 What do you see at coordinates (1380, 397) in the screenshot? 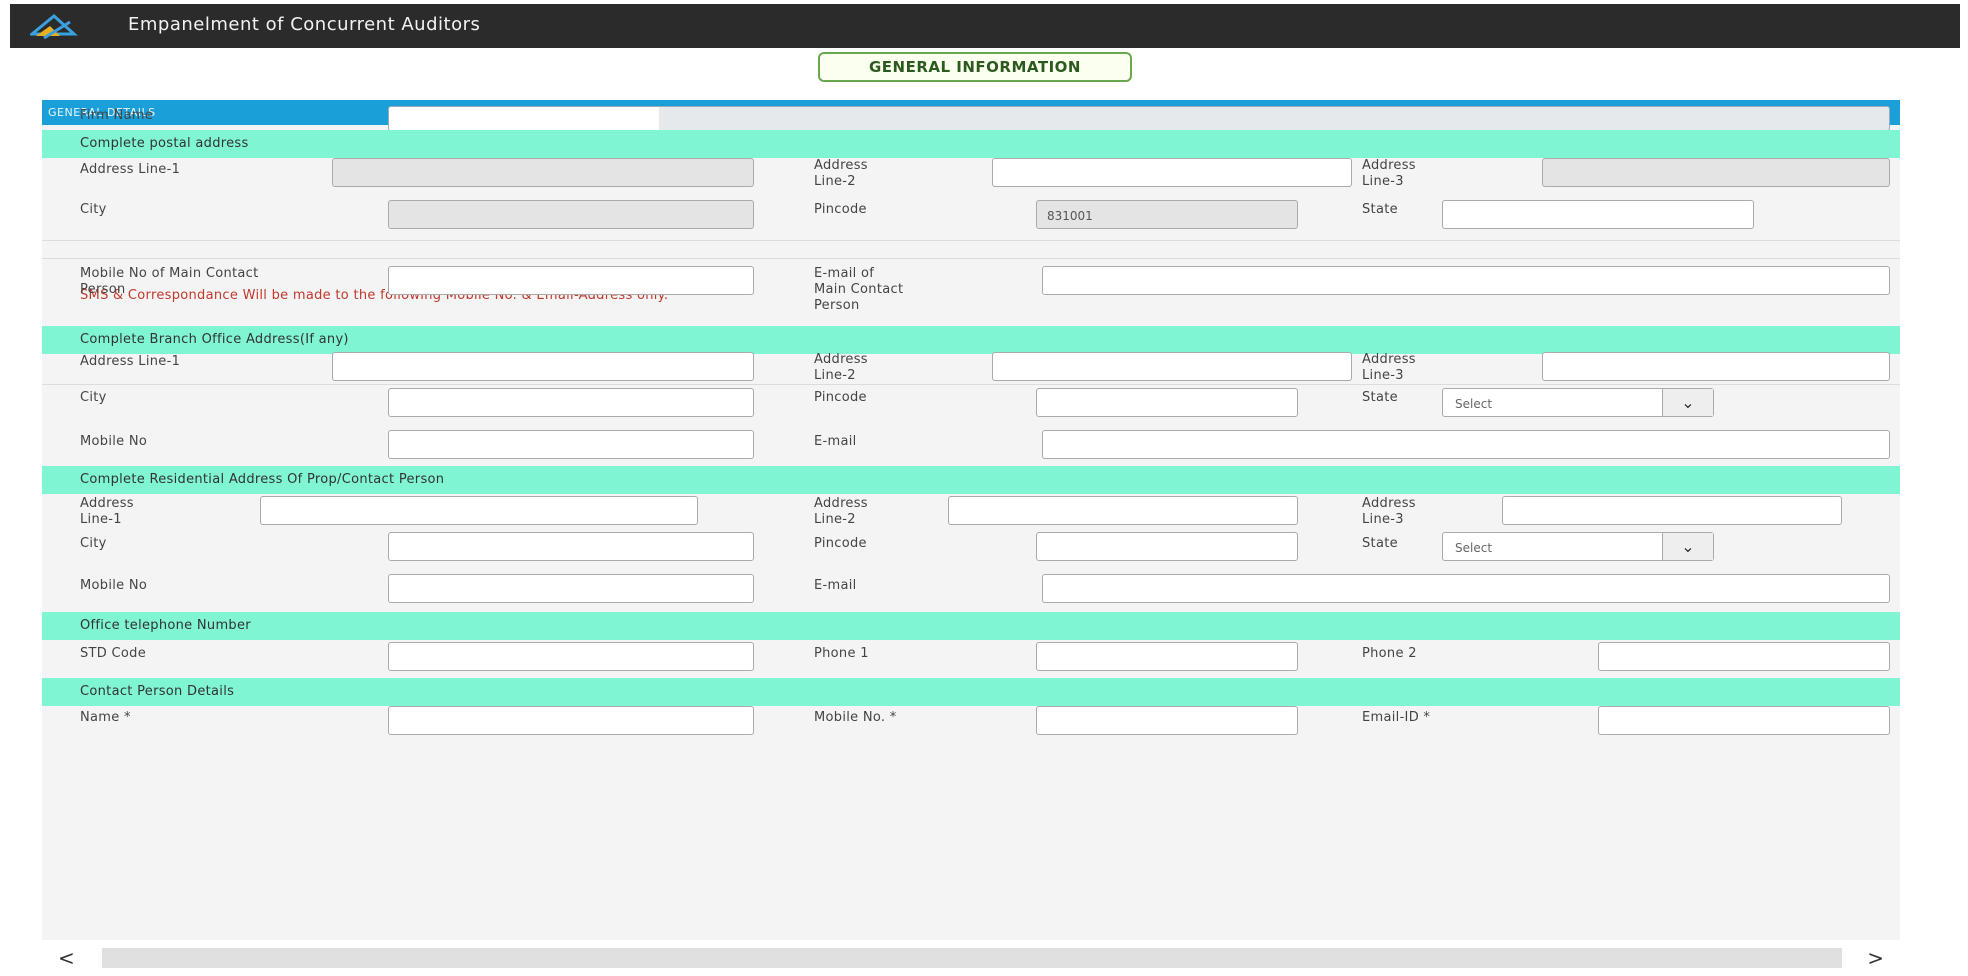
I see `branch-state-label: State` at bounding box center [1380, 397].